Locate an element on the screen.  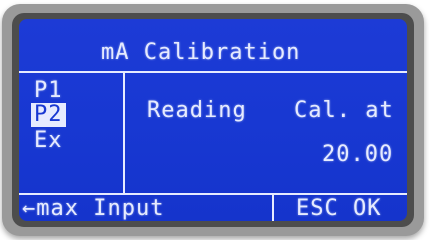
menu-divider is located at coordinates (124, 132).